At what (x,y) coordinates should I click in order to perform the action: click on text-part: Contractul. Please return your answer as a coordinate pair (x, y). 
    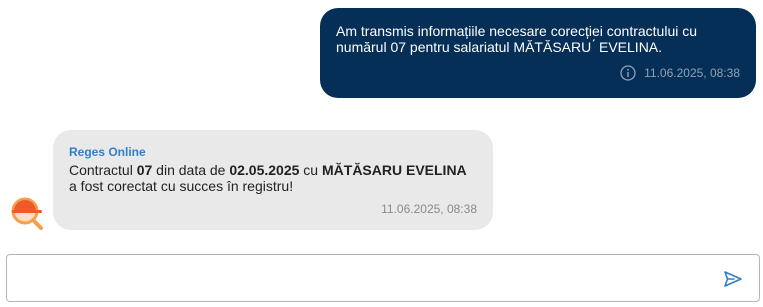
    Looking at the image, I should click on (103, 170).